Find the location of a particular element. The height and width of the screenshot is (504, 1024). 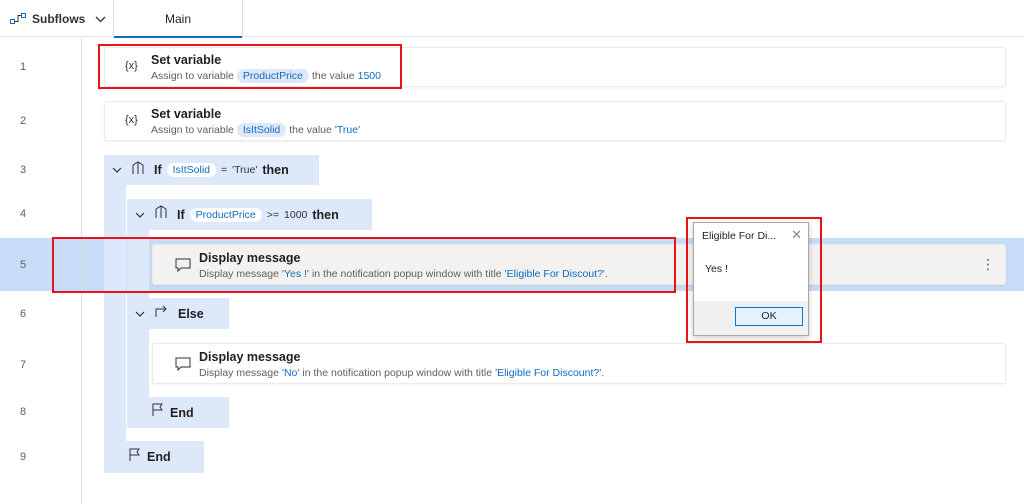

line-number: 1 is located at coordinates (23, 67).